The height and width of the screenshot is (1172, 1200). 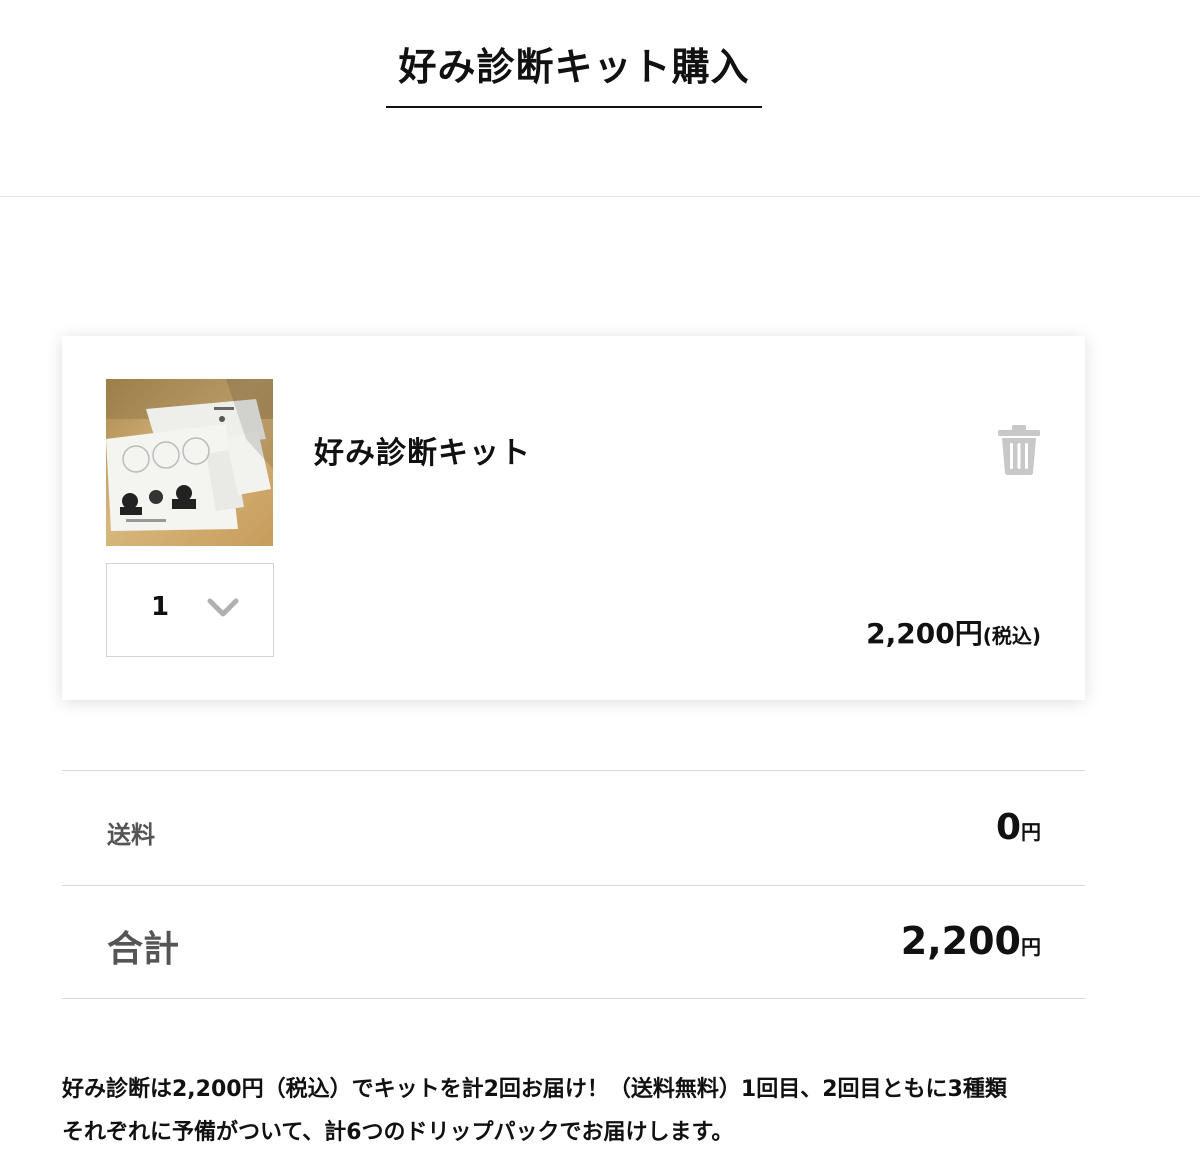 What do you see at coordinates (190, 610) in the screenshot?
I see `quantity-select: 1` at bounding box center [190, 610].